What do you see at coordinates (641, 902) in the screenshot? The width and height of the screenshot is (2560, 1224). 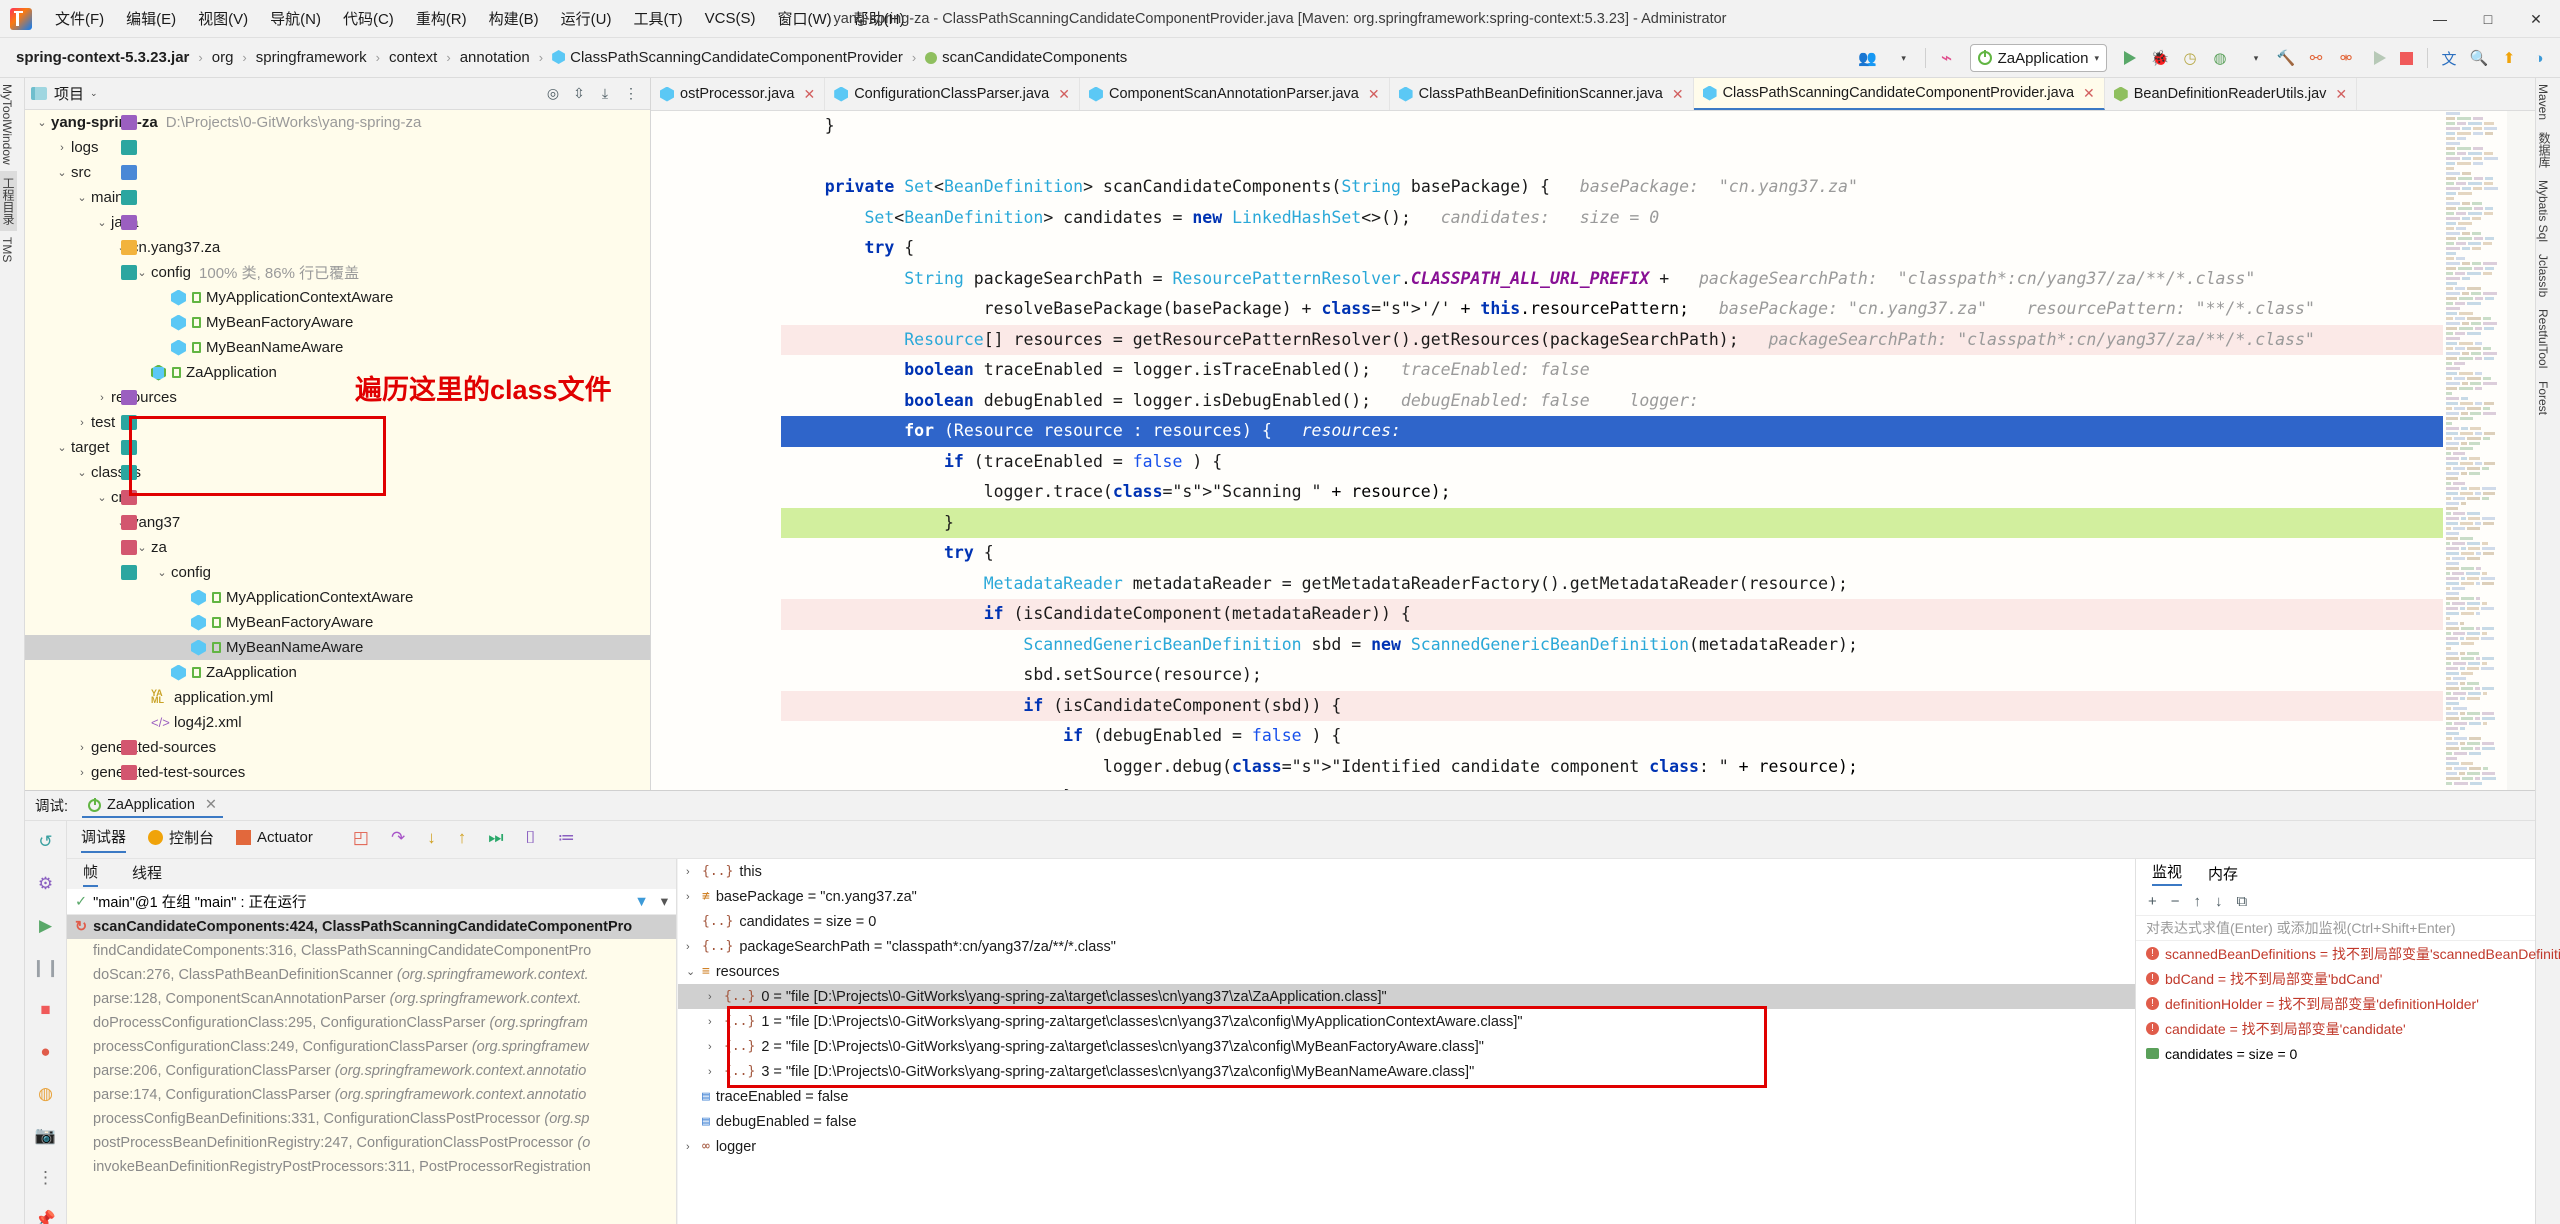 I see `filter-icon: ▼` at bounding box center [641, 902].